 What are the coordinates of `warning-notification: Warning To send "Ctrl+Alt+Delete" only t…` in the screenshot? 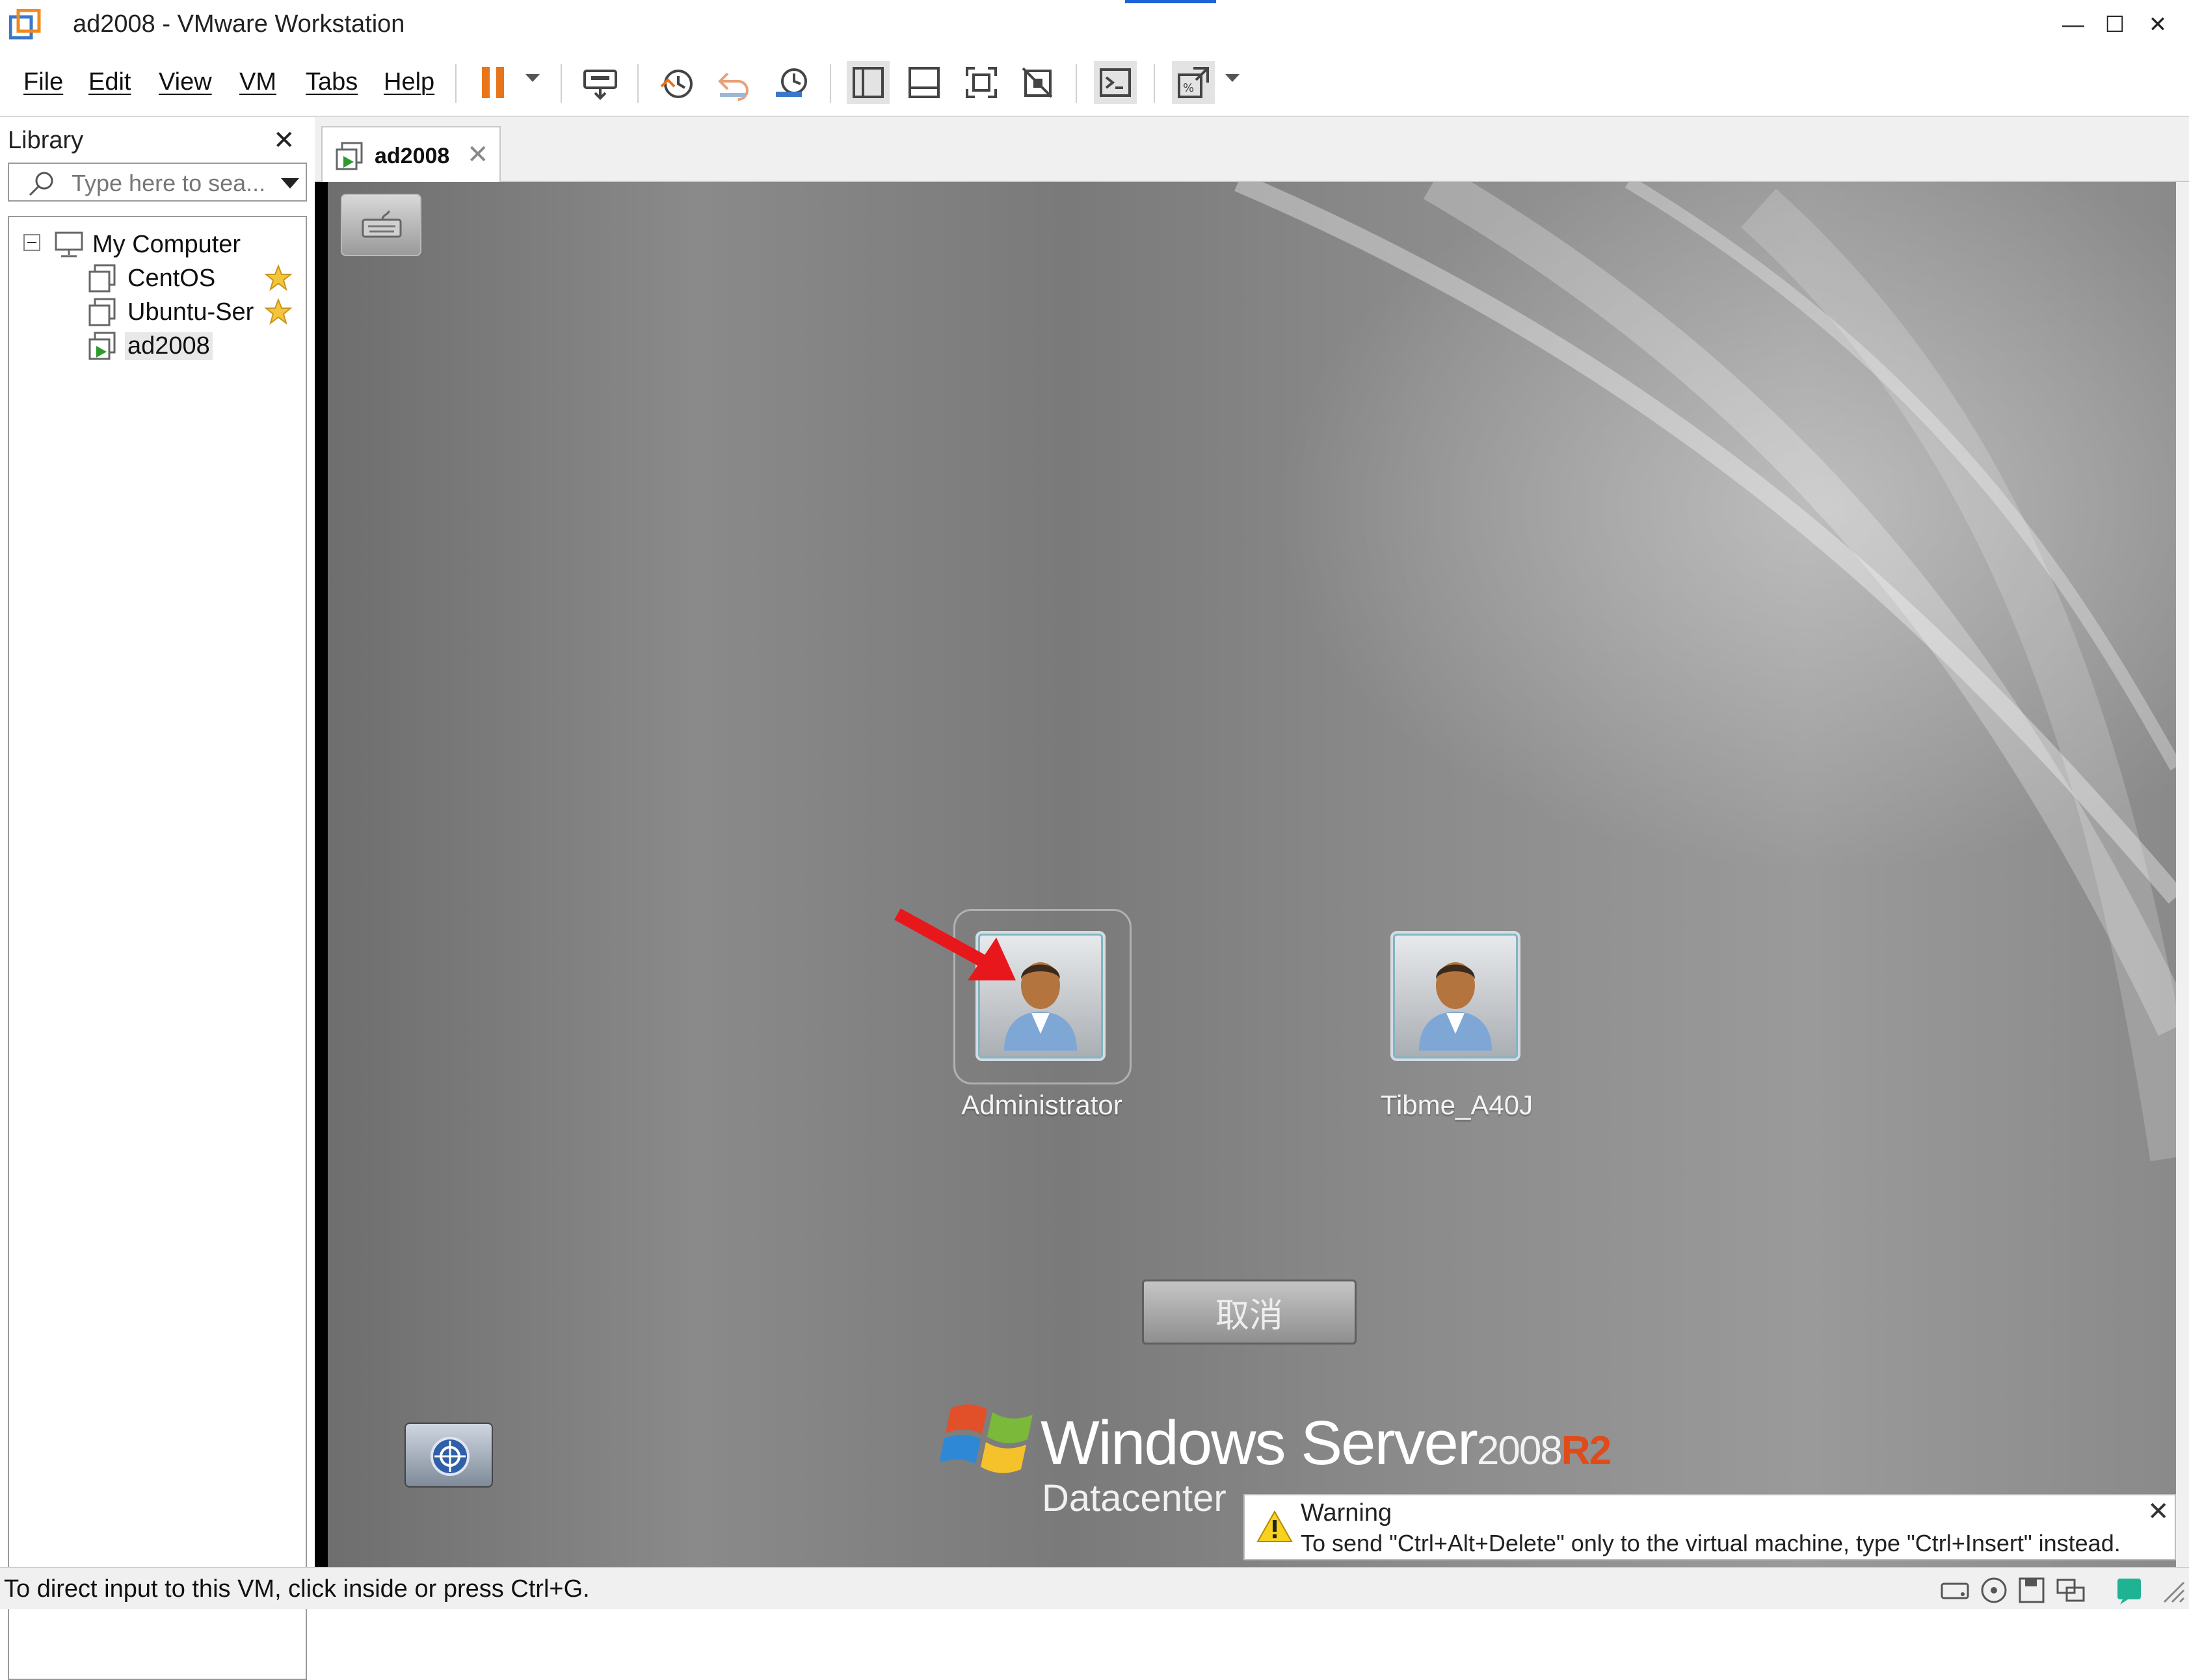 It's located at (1709, 1527).